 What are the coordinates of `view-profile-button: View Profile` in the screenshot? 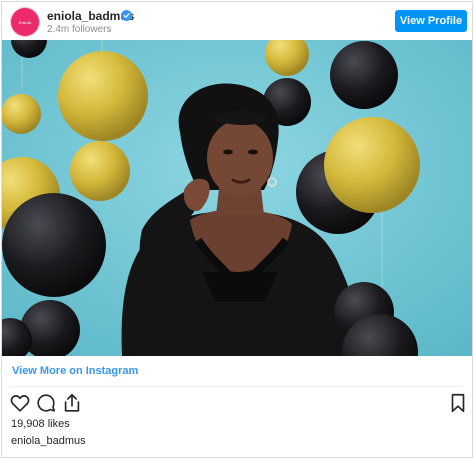 It's located at (431, 21).